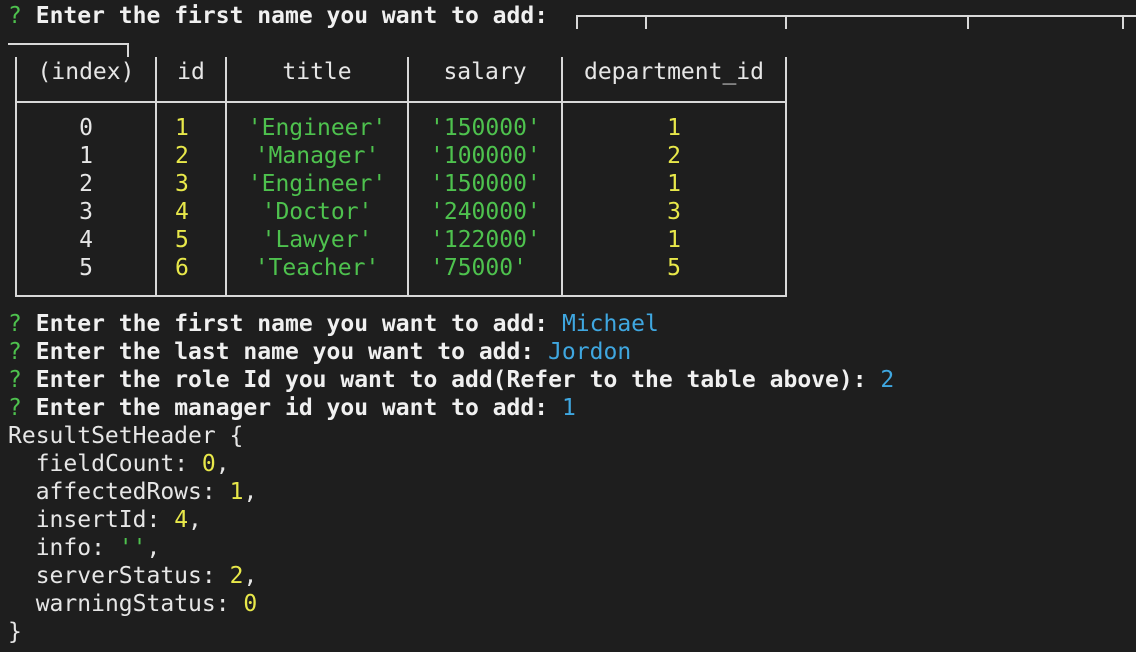  Describe the element at coordinates (610, 324) in the screenshot. I see `prompt-answer: Michael` at that location.